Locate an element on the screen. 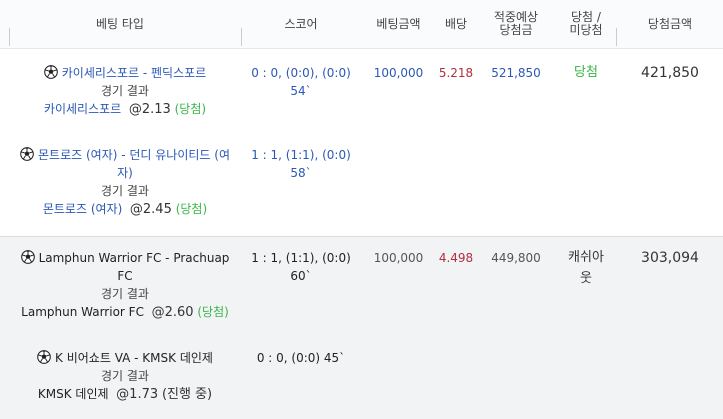  header-win-amount: 당첨금액 is located at coordinates (670, 23).